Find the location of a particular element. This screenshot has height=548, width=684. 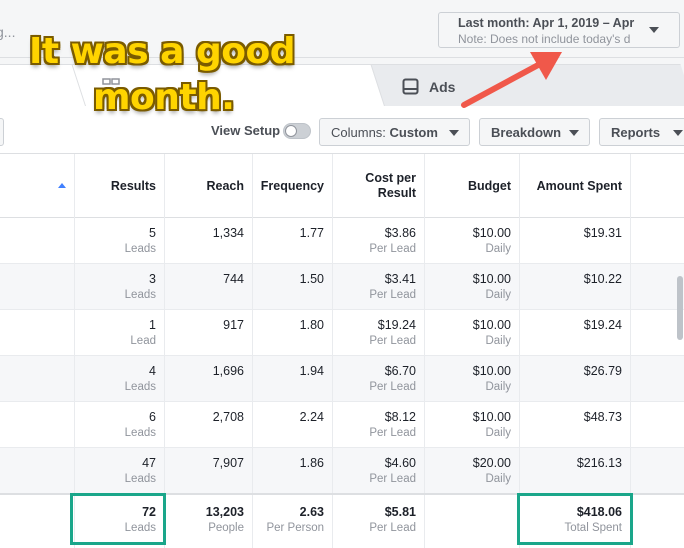

cell-results: 6 Leads is located at coordinates (120, 425).